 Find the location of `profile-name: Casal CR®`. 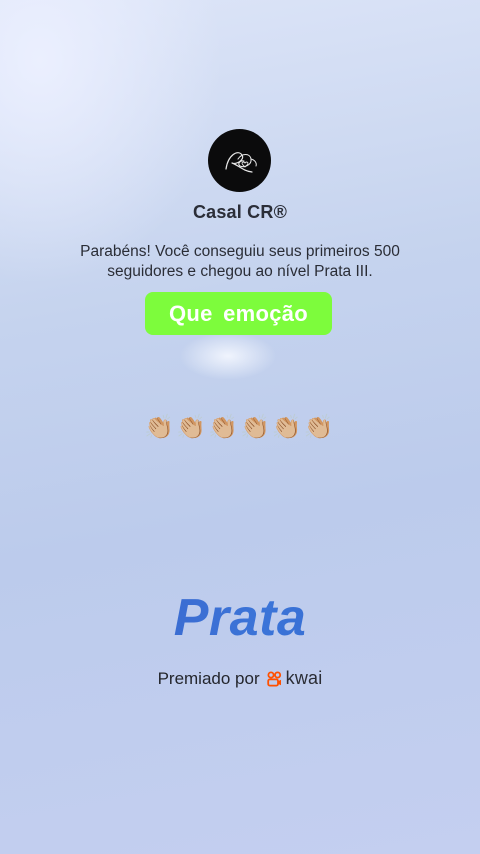

profile-name: Casal CR® is located at coordinates (240, 212).